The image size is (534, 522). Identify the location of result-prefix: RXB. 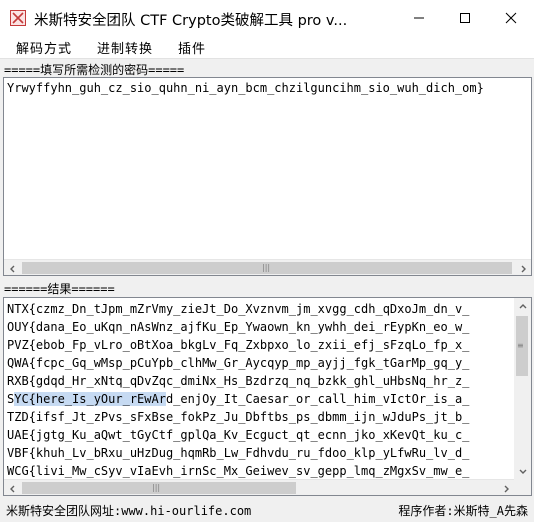
(18, 381).